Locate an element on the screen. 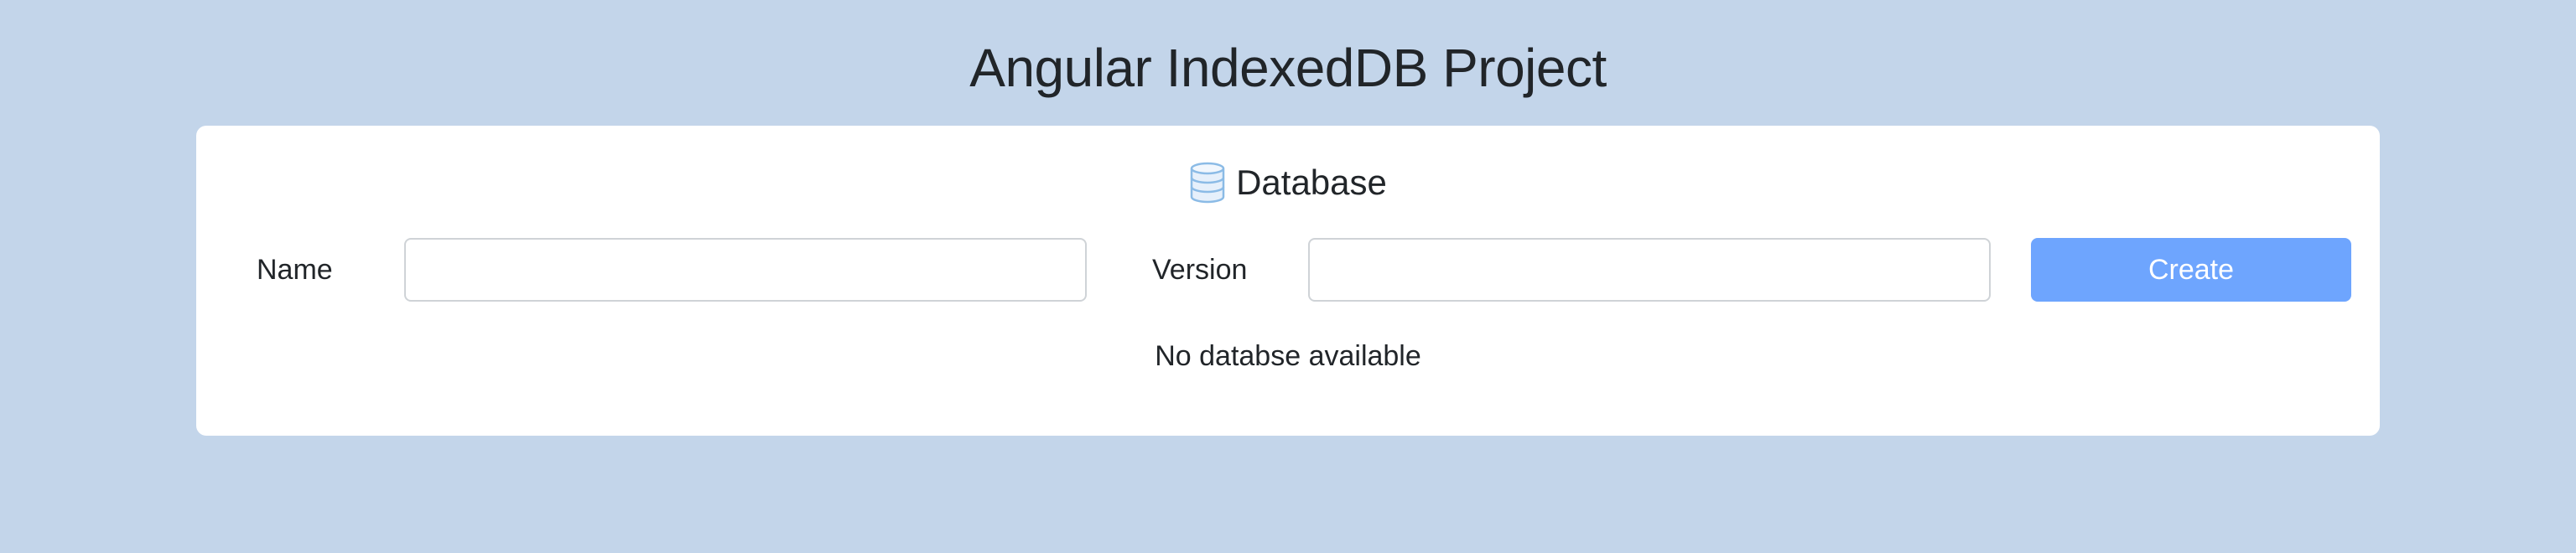 Image resolution: width=2576 pixels, height=553 pixels. card-heading: Database is located at coordinates (1288, 182).